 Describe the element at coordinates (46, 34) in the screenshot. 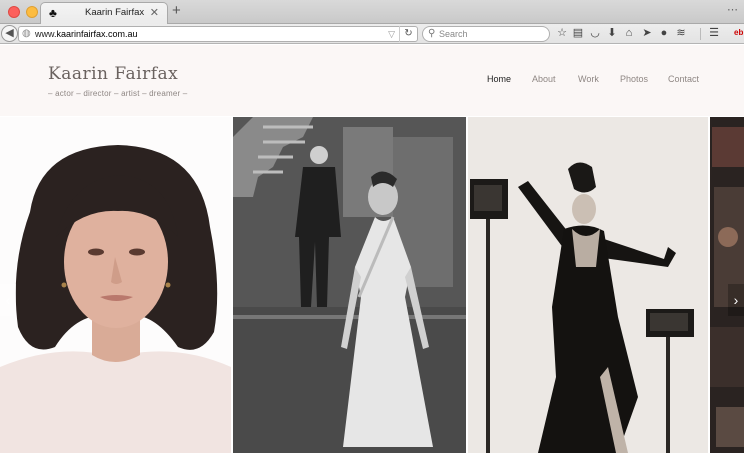

I see `url-prefix: www.` at that location.